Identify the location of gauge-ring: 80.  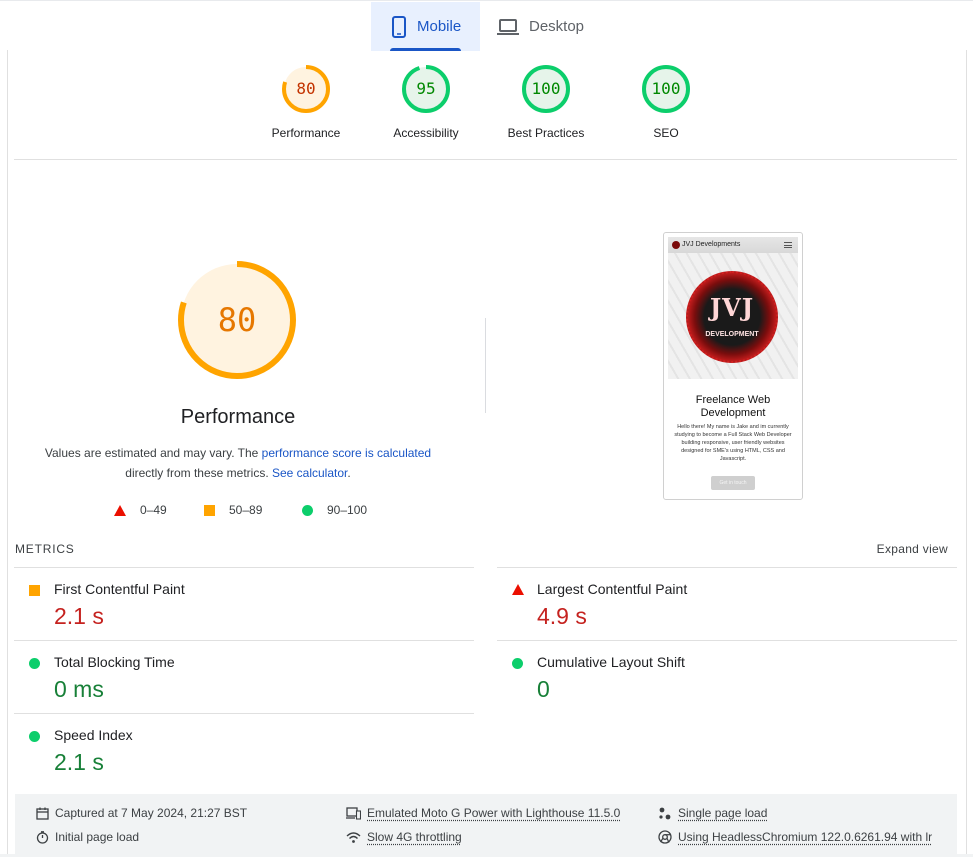
(306, 89).